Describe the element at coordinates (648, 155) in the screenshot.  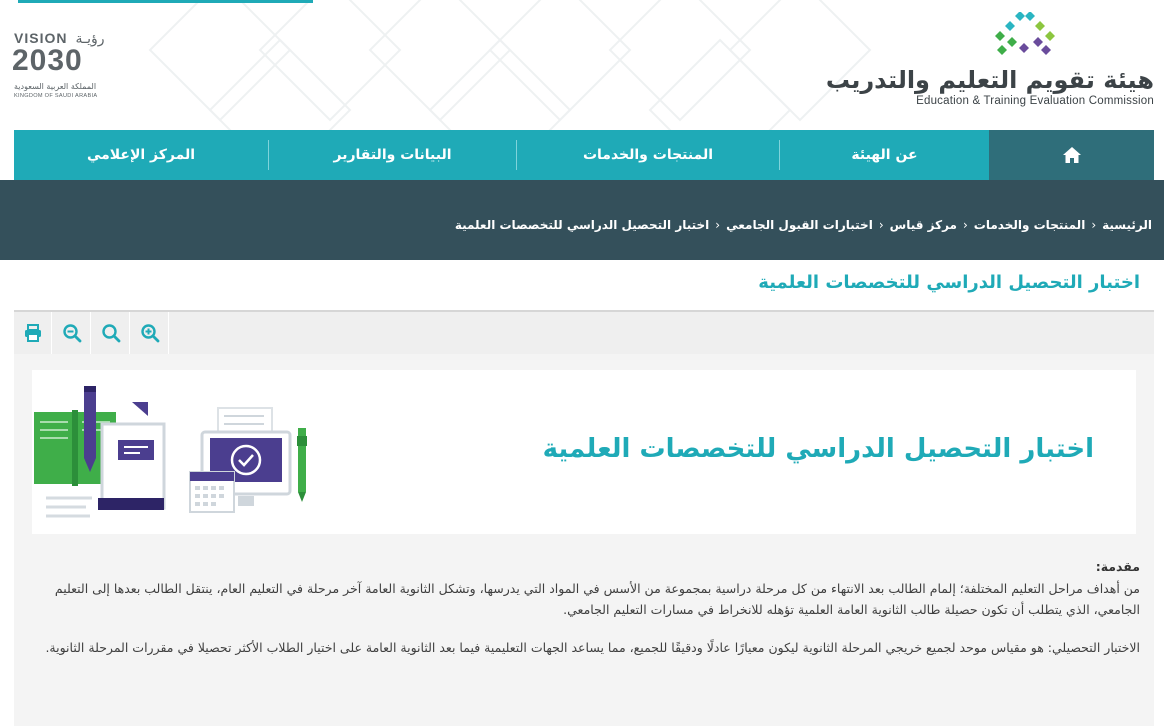
I see `nav-item-products-services: المنتجات والخدمات` at that location.